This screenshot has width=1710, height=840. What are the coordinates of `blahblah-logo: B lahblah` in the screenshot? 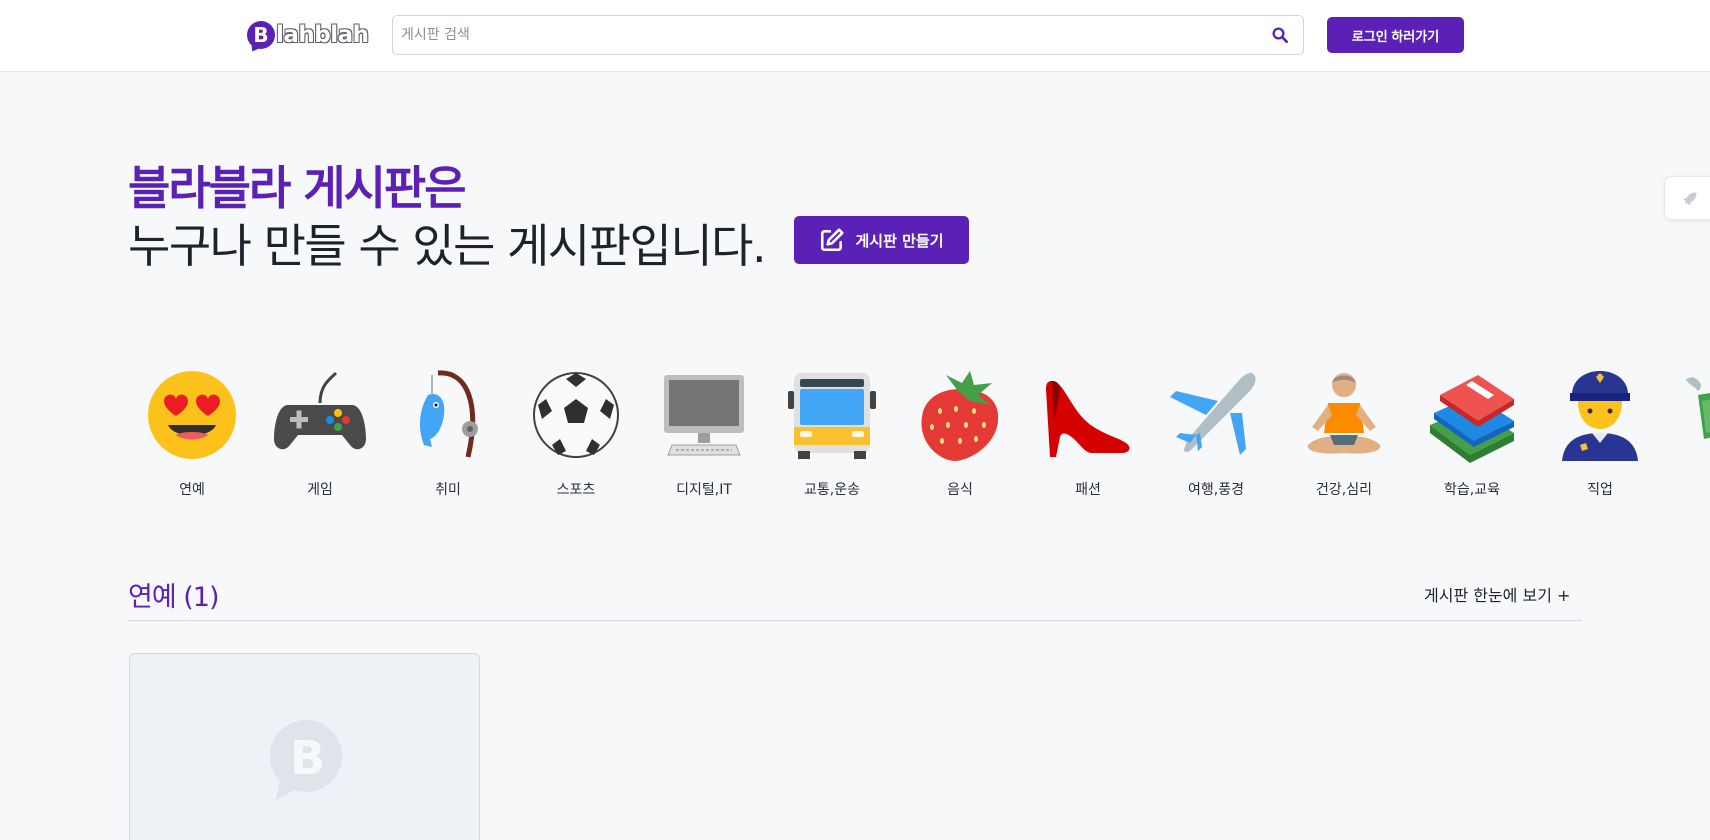 It's located at (308, 35).